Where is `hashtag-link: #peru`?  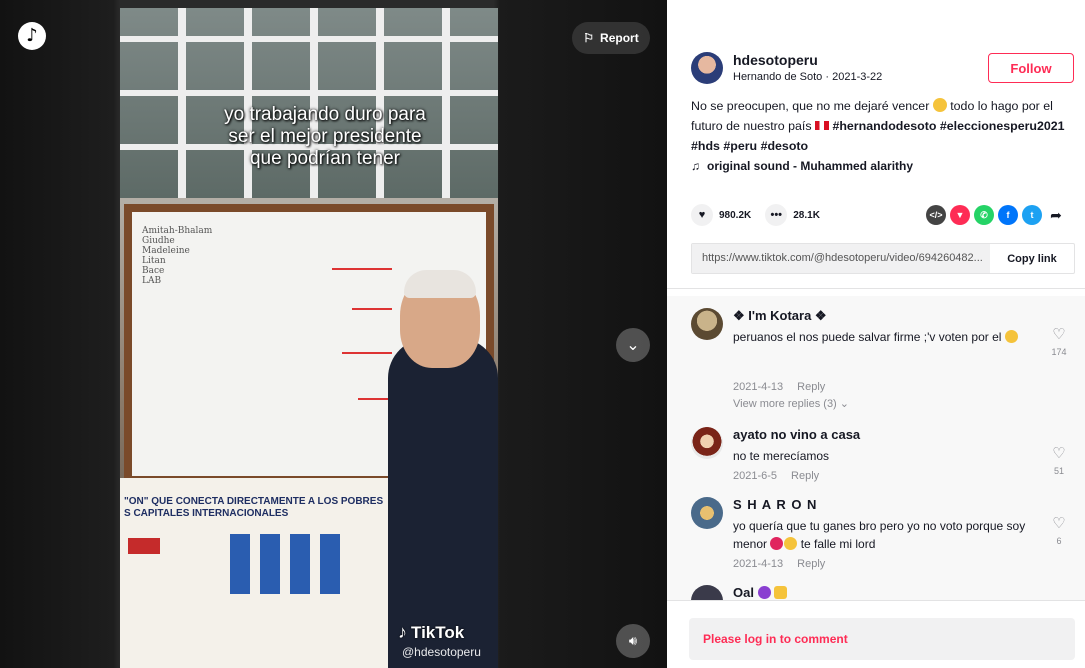
hashtag-link: #peru is located at coordinates (740, 146).